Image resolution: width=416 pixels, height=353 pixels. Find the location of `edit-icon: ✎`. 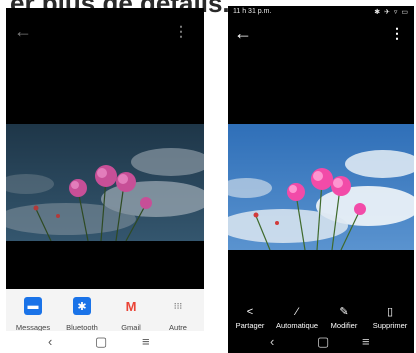

edit-icon: ✎ is located at coordinates (344, 312).